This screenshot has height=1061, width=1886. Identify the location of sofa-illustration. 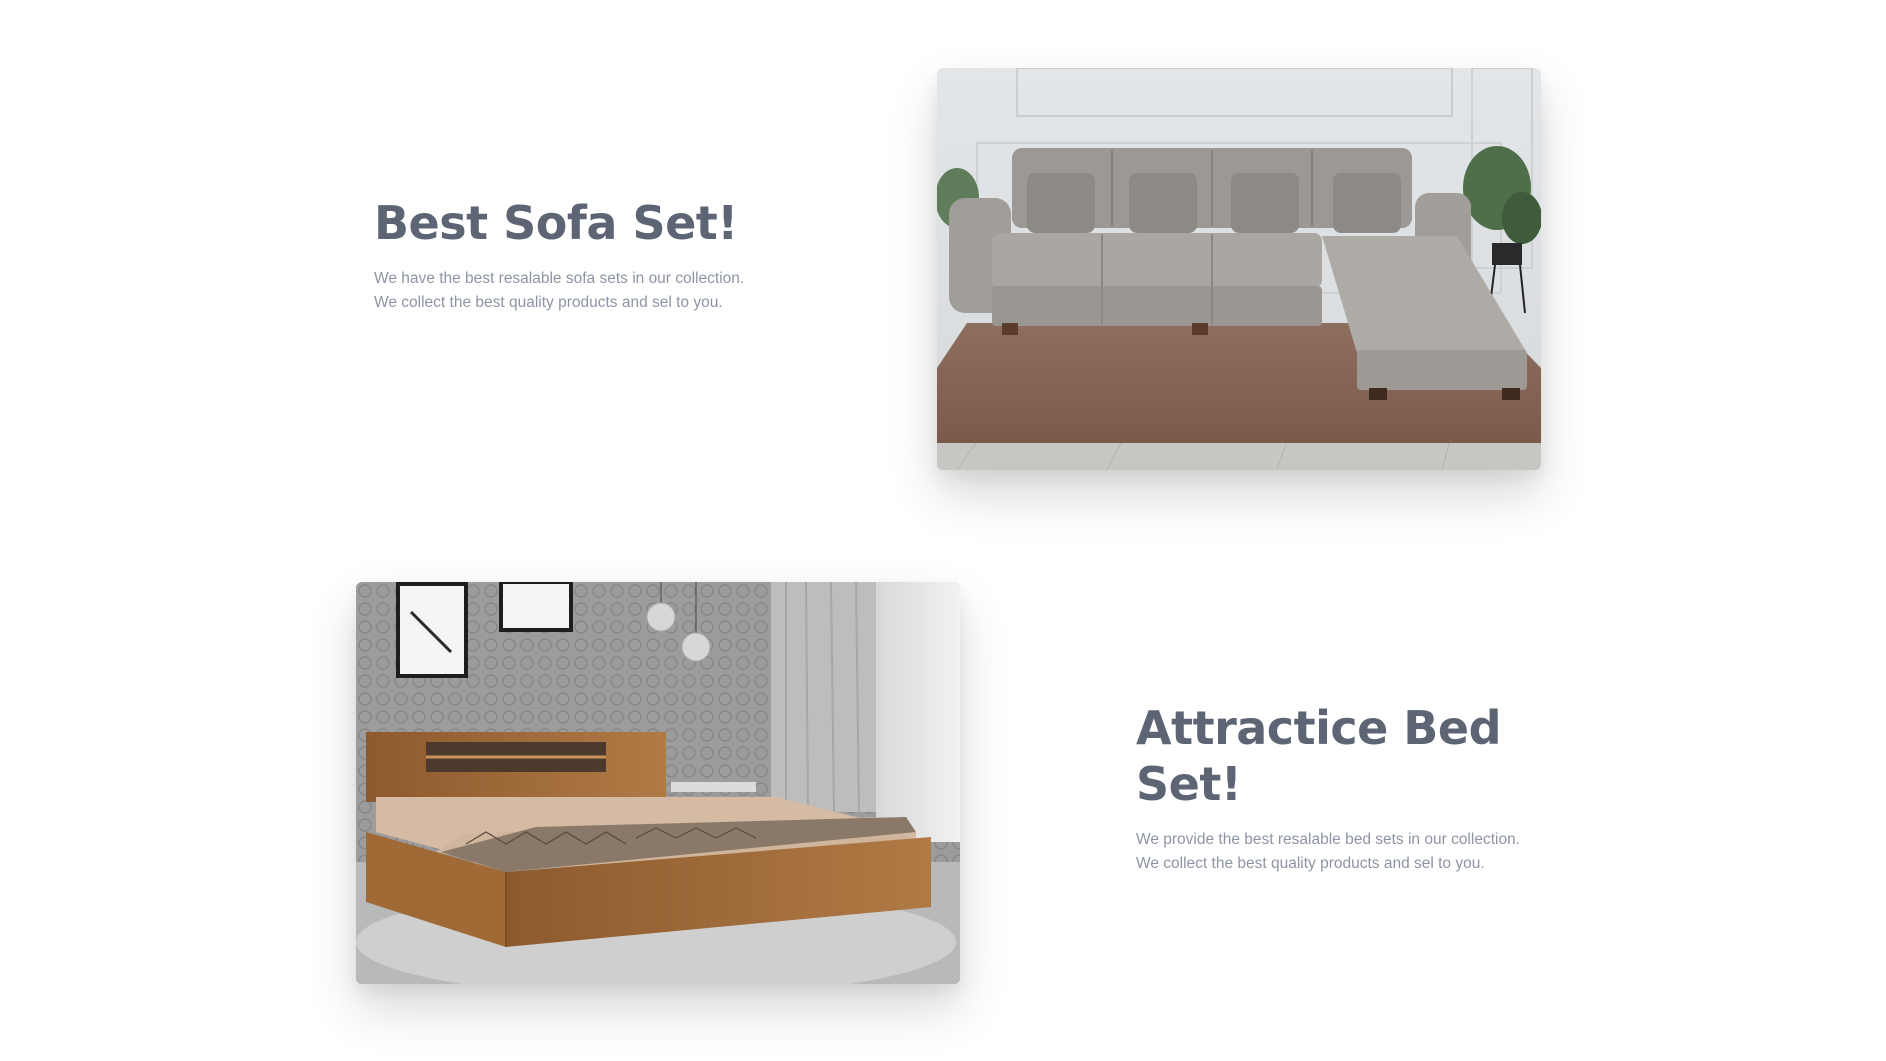
(1239, 269).